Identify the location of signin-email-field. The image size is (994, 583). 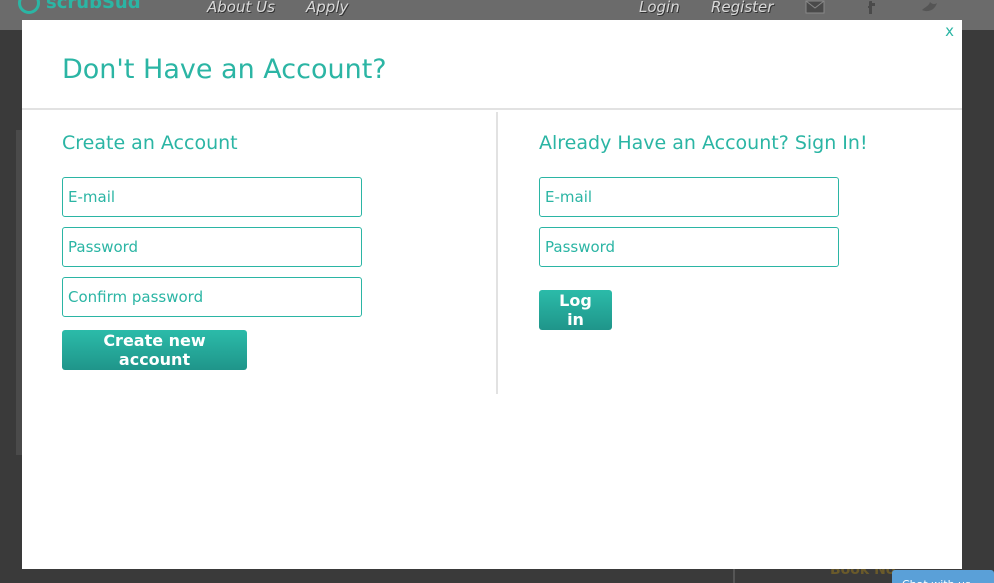
(689, 197).